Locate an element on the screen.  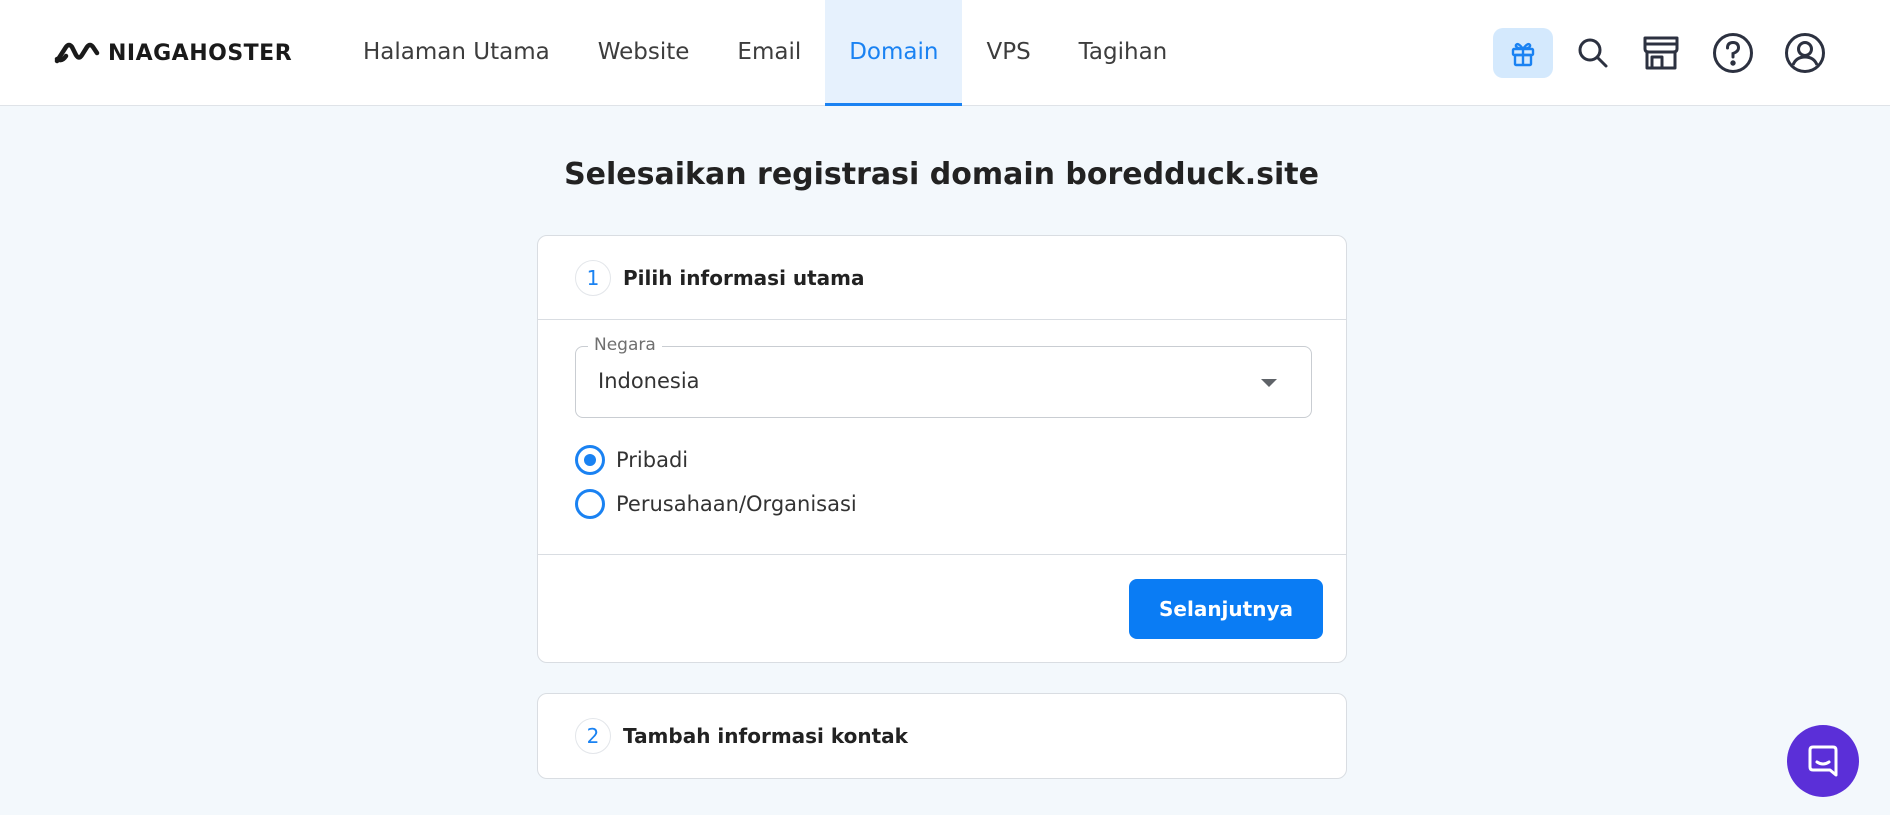
step2-header: 2 Tambah informasi kontak is located at coordinates (942, 736).